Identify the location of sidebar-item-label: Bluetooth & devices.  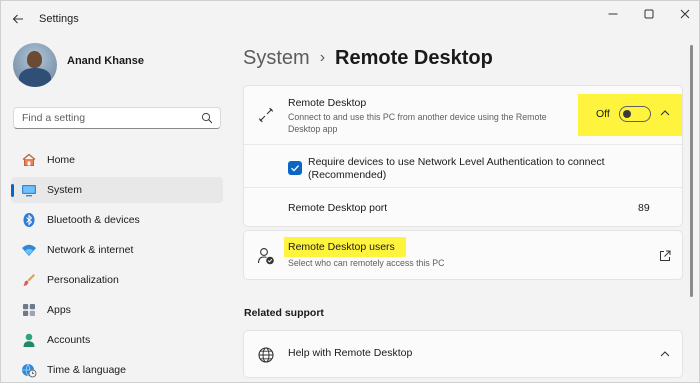
(93, 220).